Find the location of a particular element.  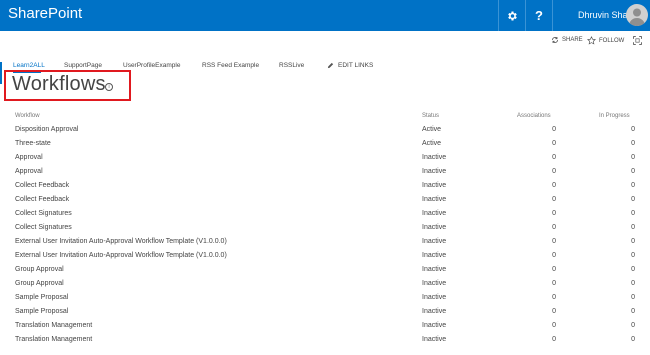

action-bar: SHARE FOLLOW is located at coordinates (325, 41).